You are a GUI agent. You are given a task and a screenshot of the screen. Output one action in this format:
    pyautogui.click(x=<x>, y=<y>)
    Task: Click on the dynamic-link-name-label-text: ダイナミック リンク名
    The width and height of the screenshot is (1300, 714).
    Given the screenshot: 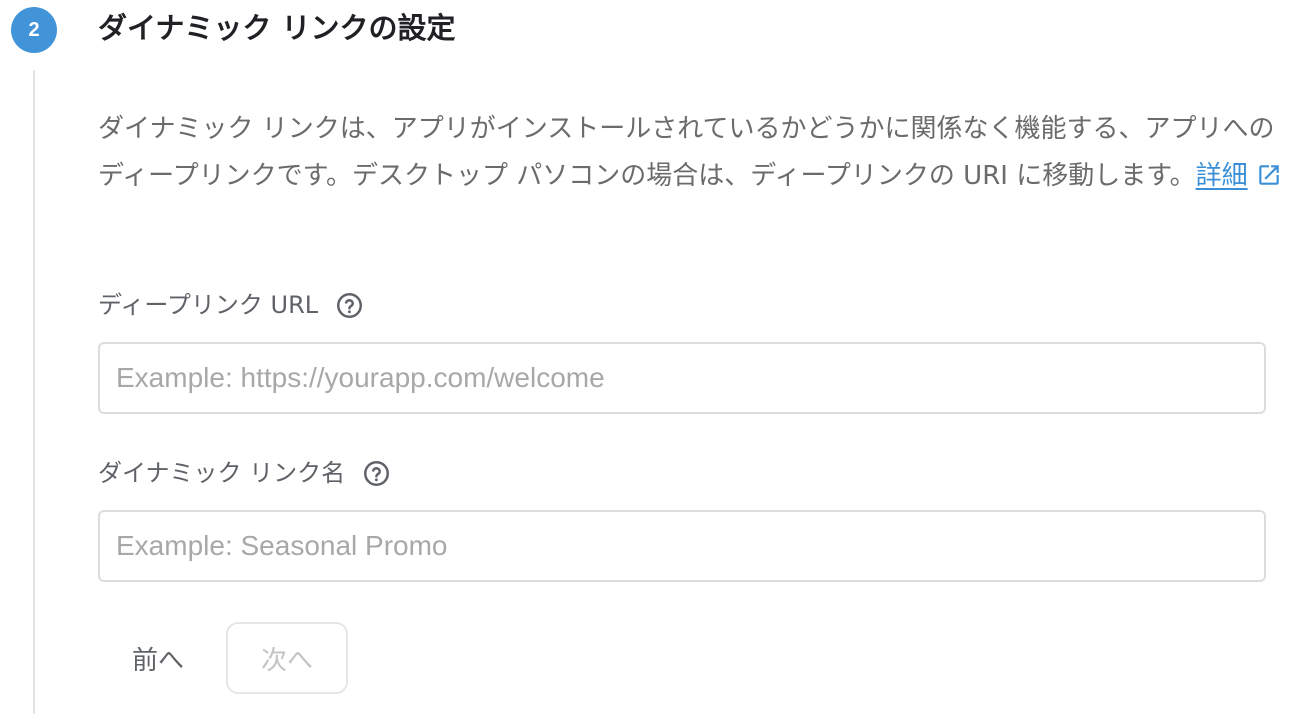 What is the action you would take?
    pyautogui.click(x=222, y=473)
    